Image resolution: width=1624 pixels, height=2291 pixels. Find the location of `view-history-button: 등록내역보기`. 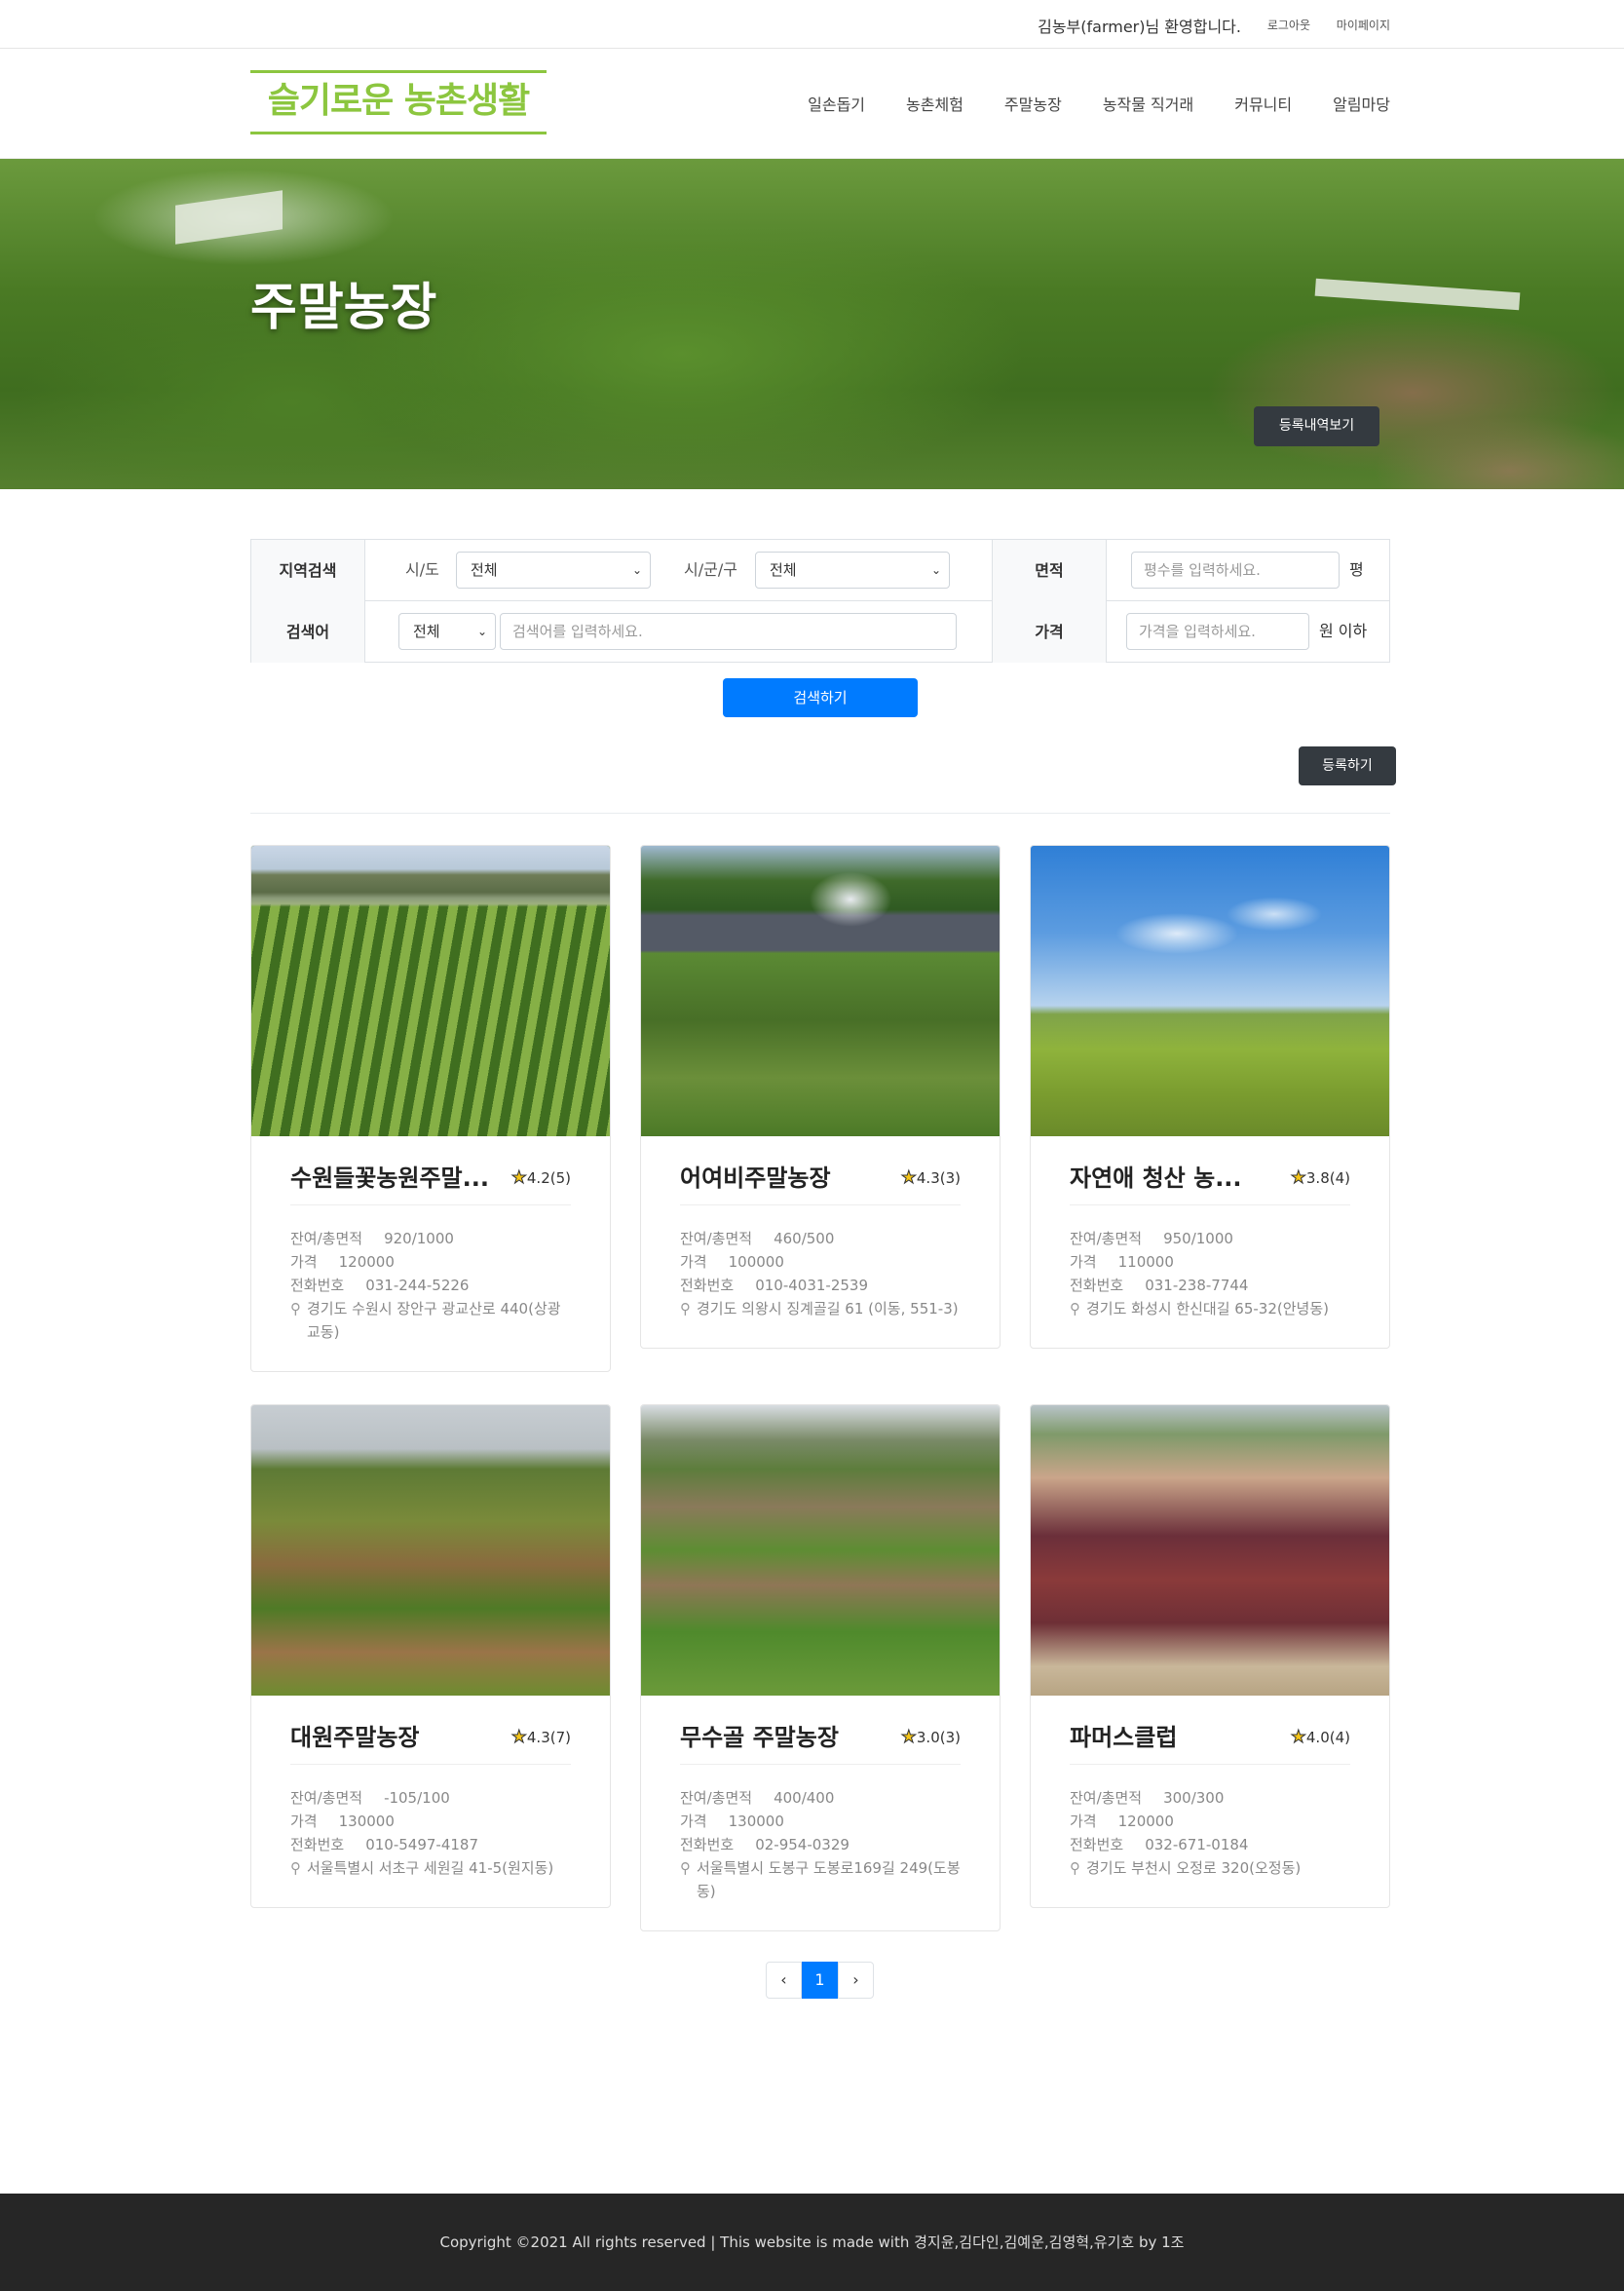

view-history-button: 등록내역보기 is located at coordinates (1316, 426).